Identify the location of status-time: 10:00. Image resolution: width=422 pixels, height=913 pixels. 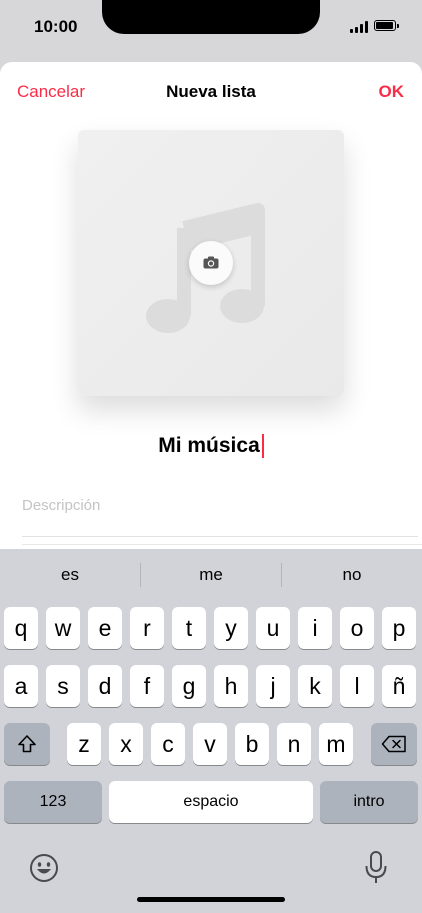
(56, 26).